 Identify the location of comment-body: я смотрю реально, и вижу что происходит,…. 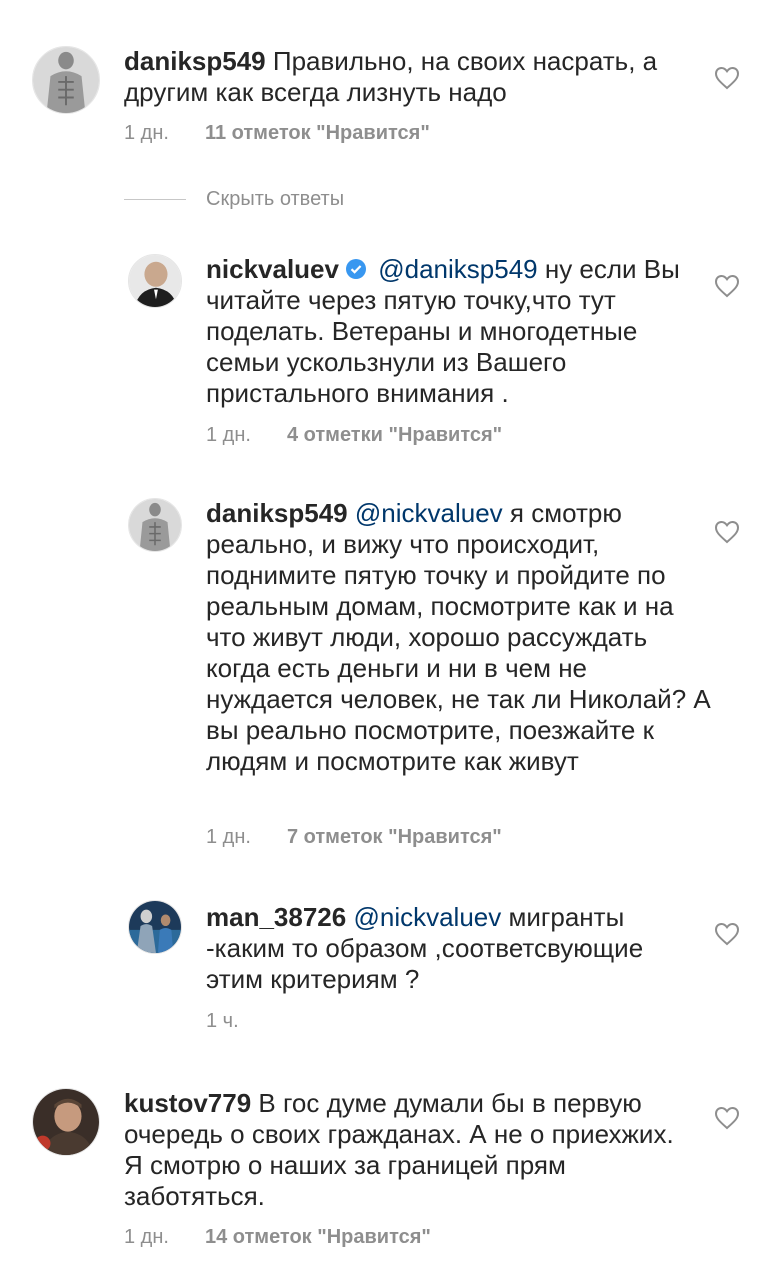
(458, 637).